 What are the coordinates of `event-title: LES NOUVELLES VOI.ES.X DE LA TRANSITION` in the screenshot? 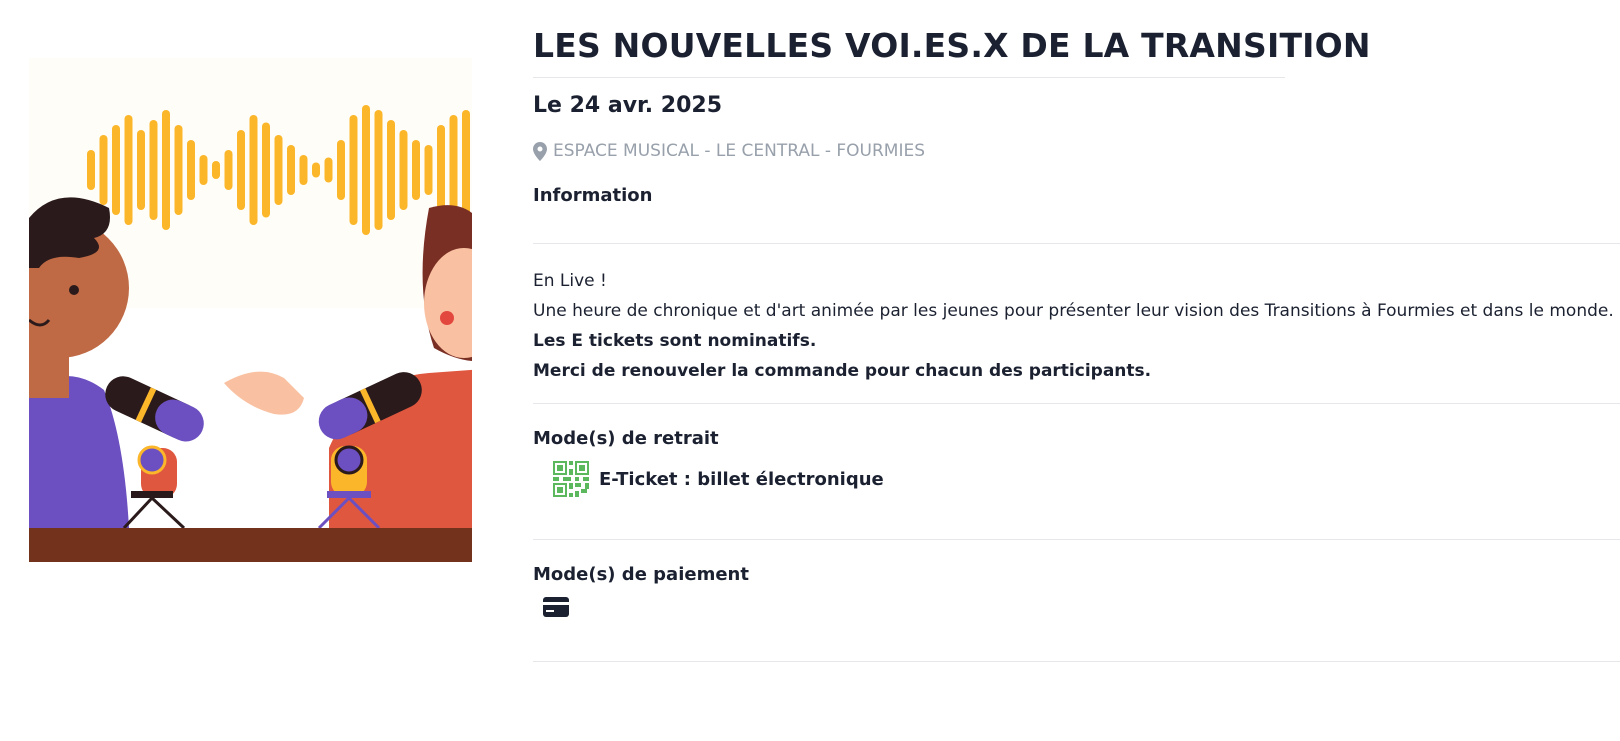 It's located at (952, 52).